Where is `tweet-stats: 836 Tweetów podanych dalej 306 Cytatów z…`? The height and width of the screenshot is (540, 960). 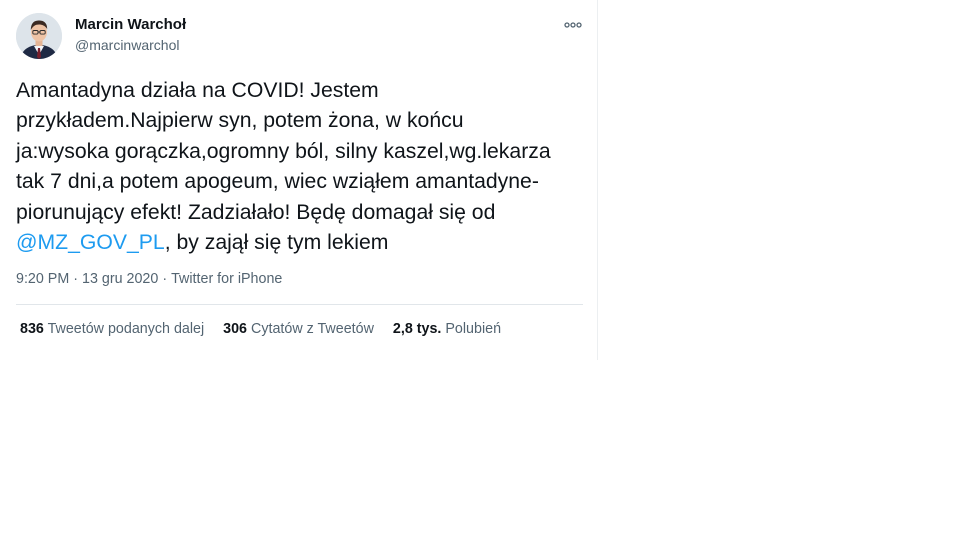 tweet-stats: 836 Tweetów podanych dalej 306 Cytatów z… is located at coordinates (270, 329).